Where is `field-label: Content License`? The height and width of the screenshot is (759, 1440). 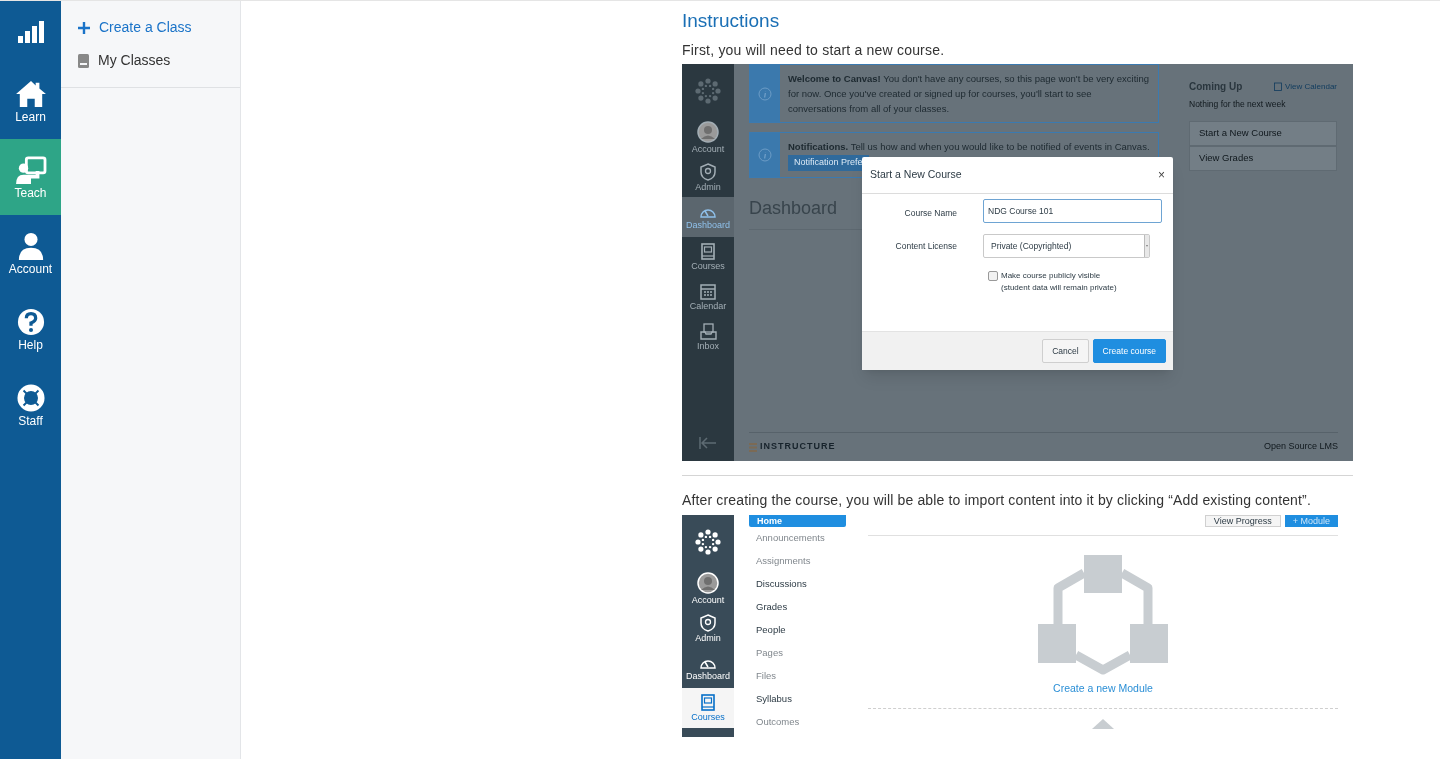
field-label: Content License is located at coordinates (926, 246).